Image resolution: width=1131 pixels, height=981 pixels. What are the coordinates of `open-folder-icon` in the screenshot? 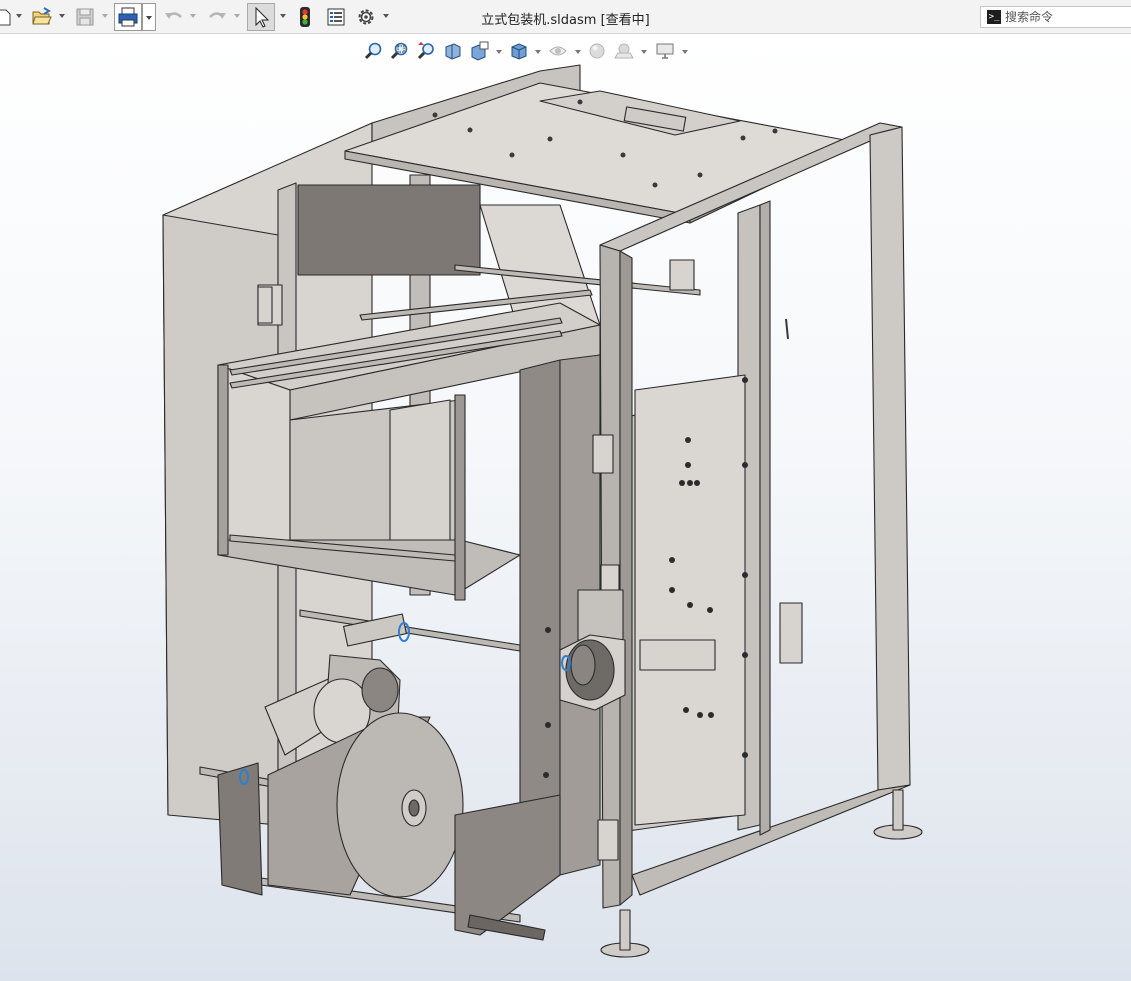 It's located at (42, 16).